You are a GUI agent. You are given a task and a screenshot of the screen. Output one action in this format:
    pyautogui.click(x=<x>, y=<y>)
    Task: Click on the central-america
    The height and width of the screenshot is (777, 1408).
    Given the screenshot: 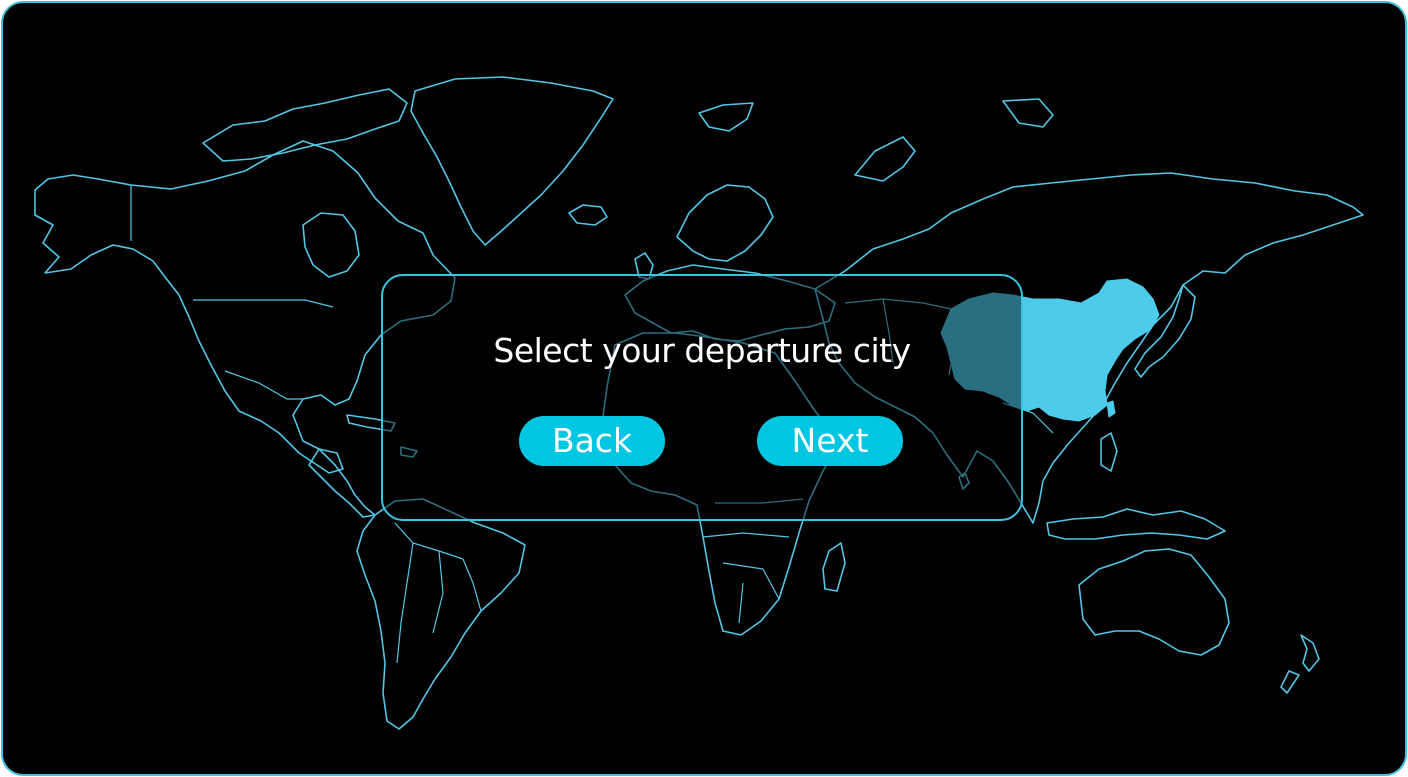 What is the action you would take?
    pyautogui.click(x=342, y=483)
    